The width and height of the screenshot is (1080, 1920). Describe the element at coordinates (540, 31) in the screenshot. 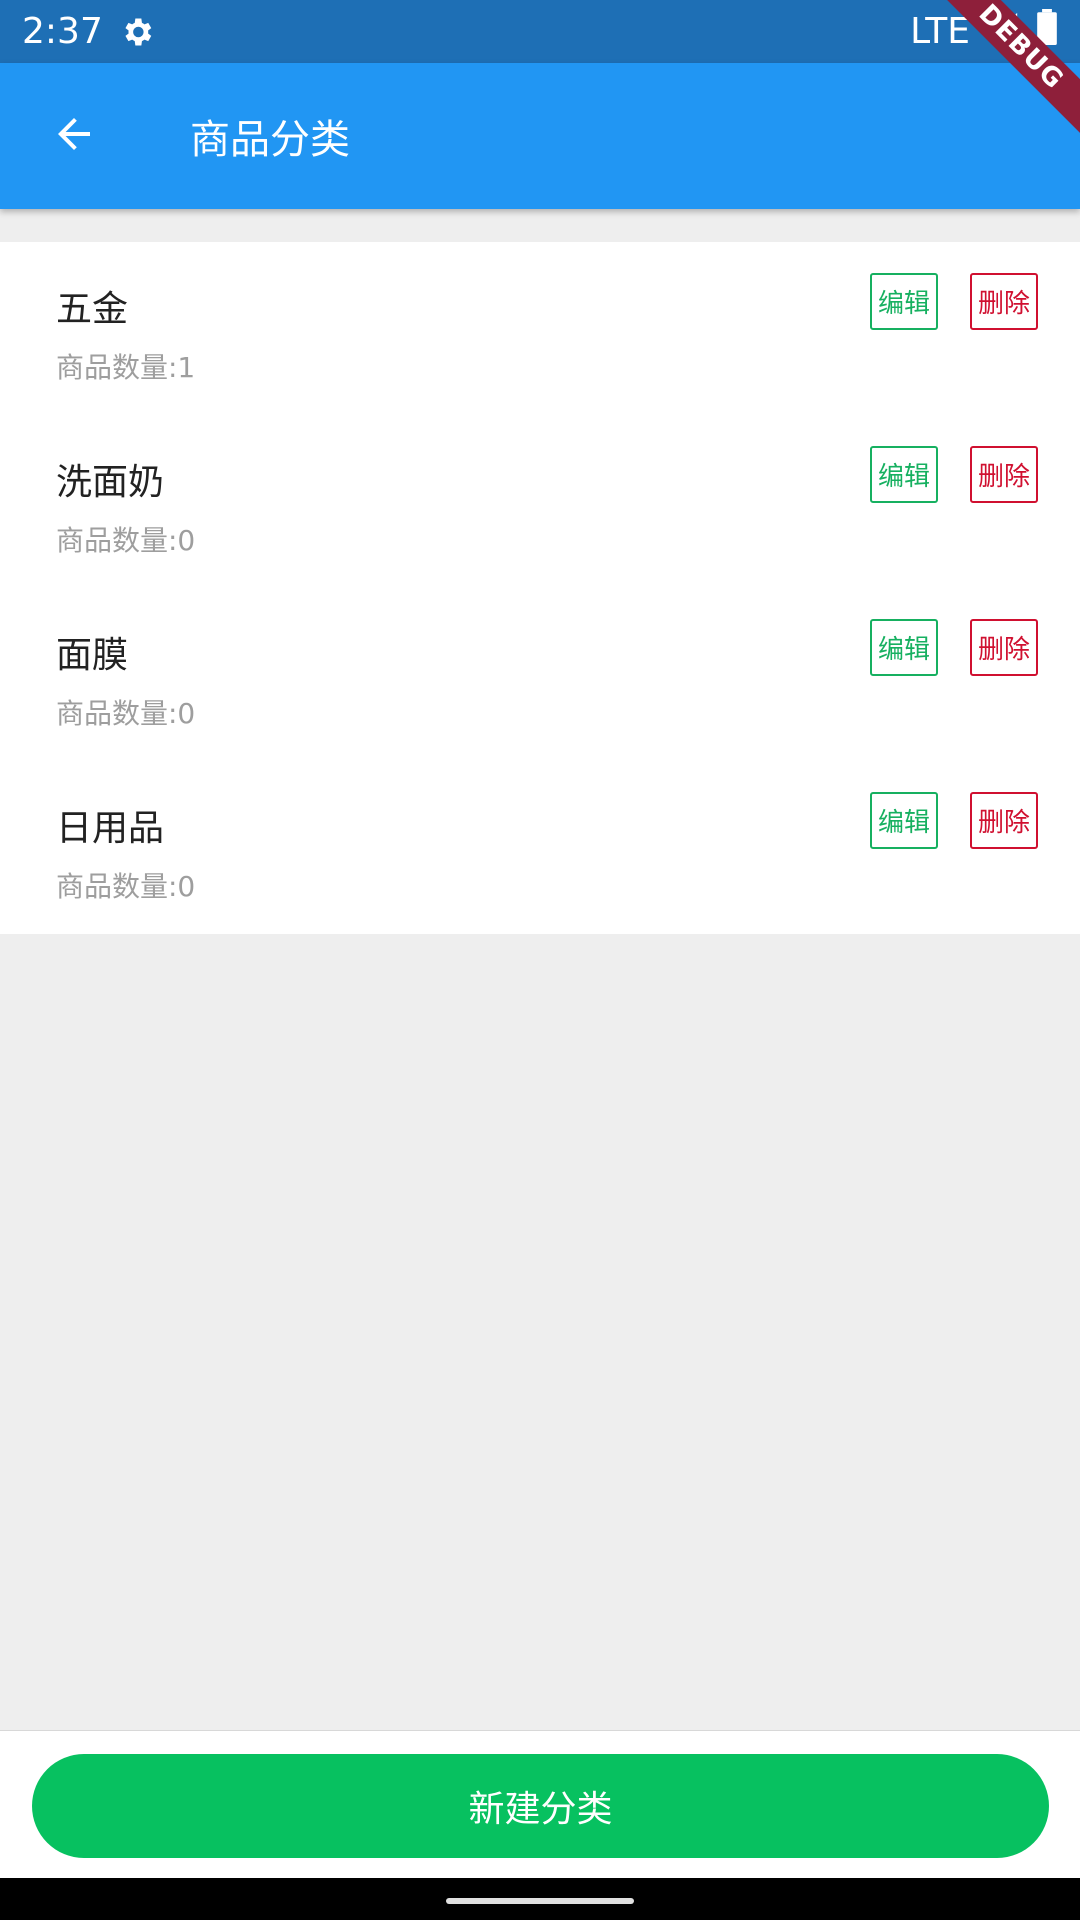

I see `status-bar: 2:37 LTE` at that location.